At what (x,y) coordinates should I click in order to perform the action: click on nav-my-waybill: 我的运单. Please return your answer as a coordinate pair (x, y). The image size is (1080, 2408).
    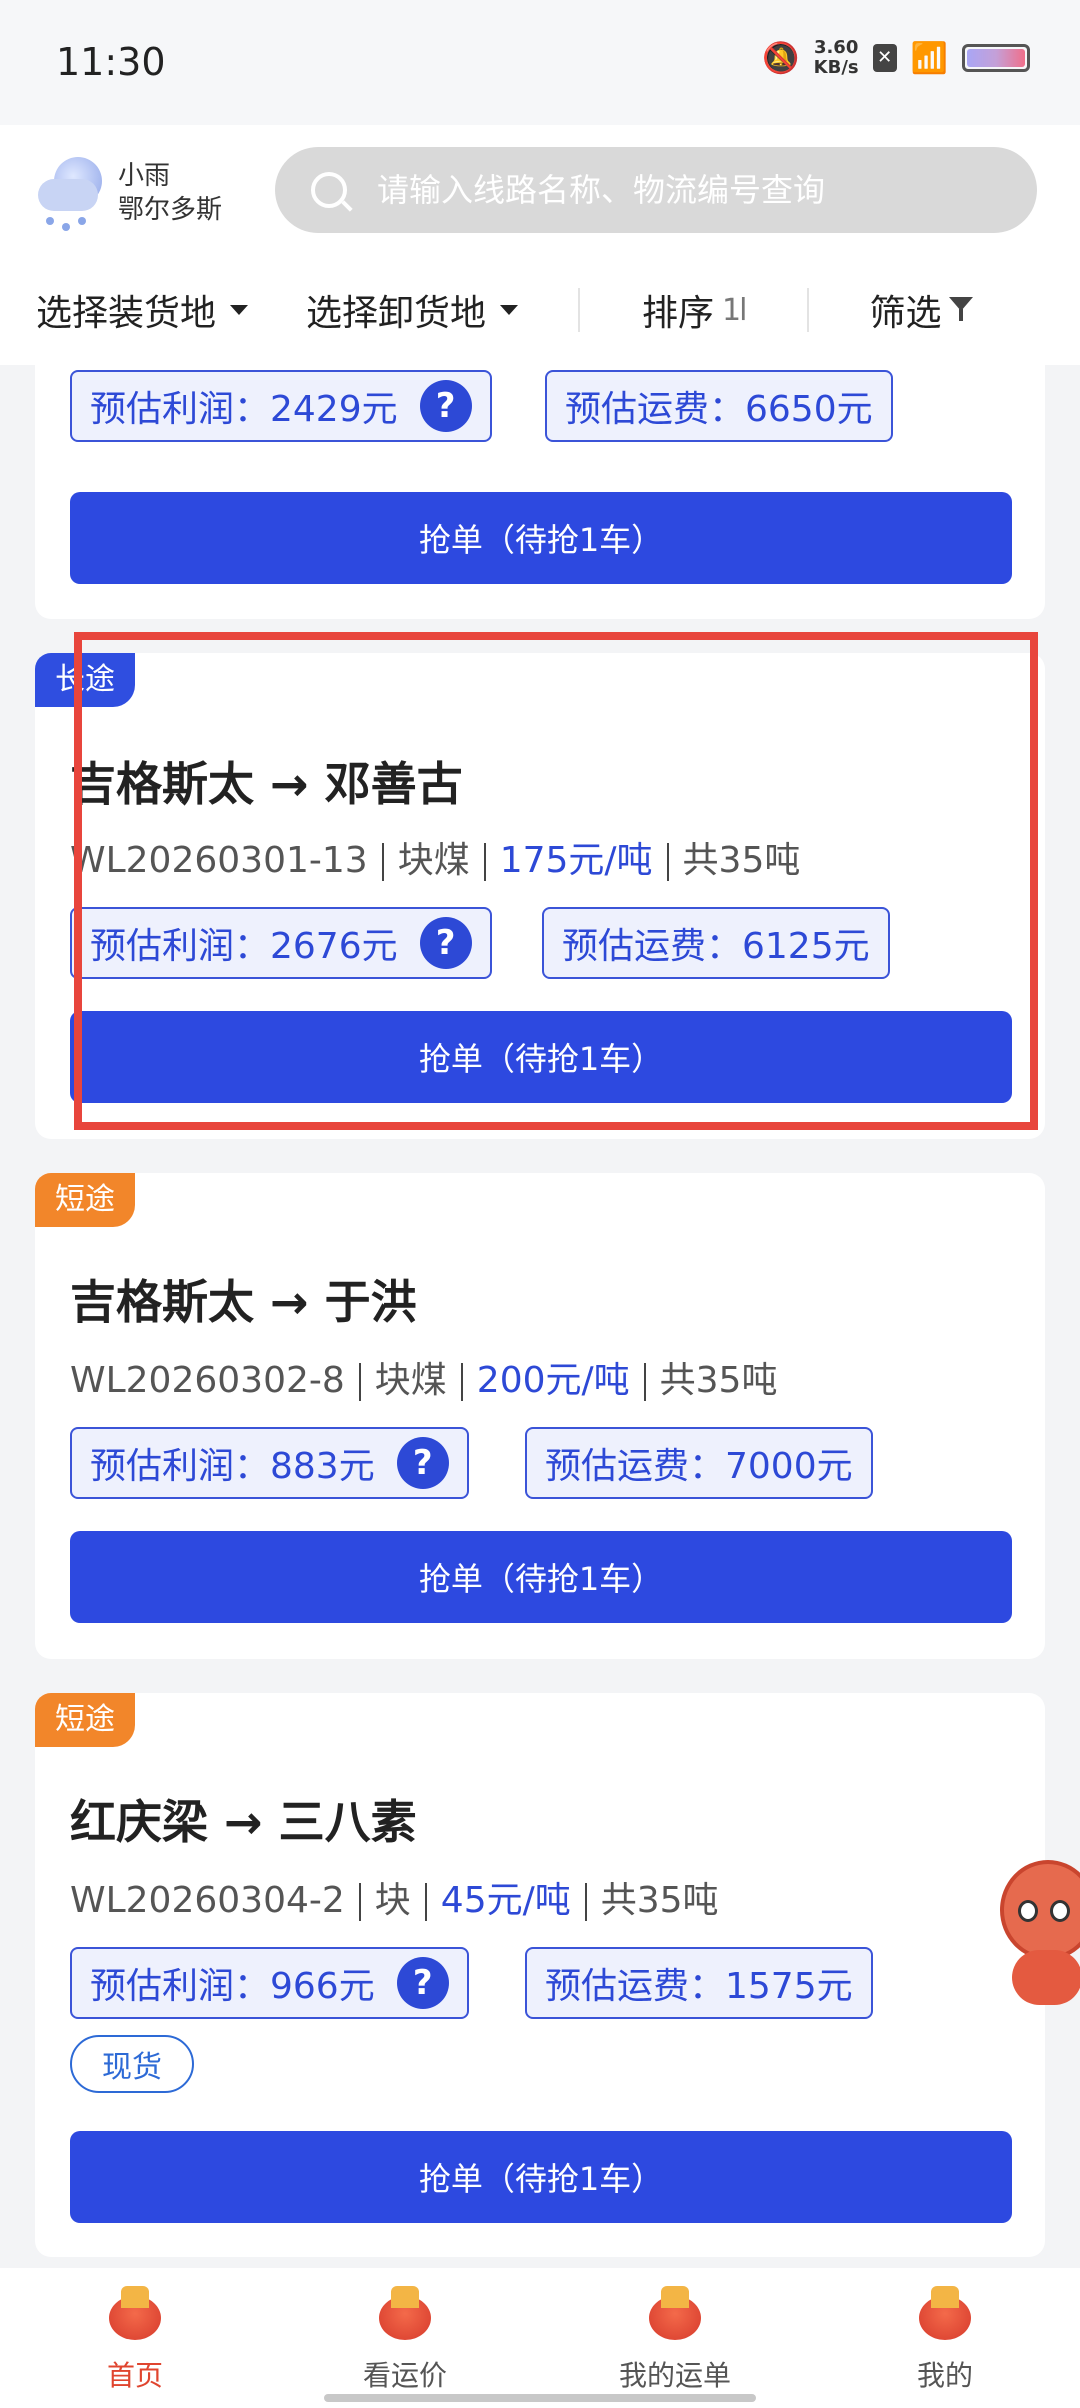
    Looking at the image, I should click on (675, 2338).